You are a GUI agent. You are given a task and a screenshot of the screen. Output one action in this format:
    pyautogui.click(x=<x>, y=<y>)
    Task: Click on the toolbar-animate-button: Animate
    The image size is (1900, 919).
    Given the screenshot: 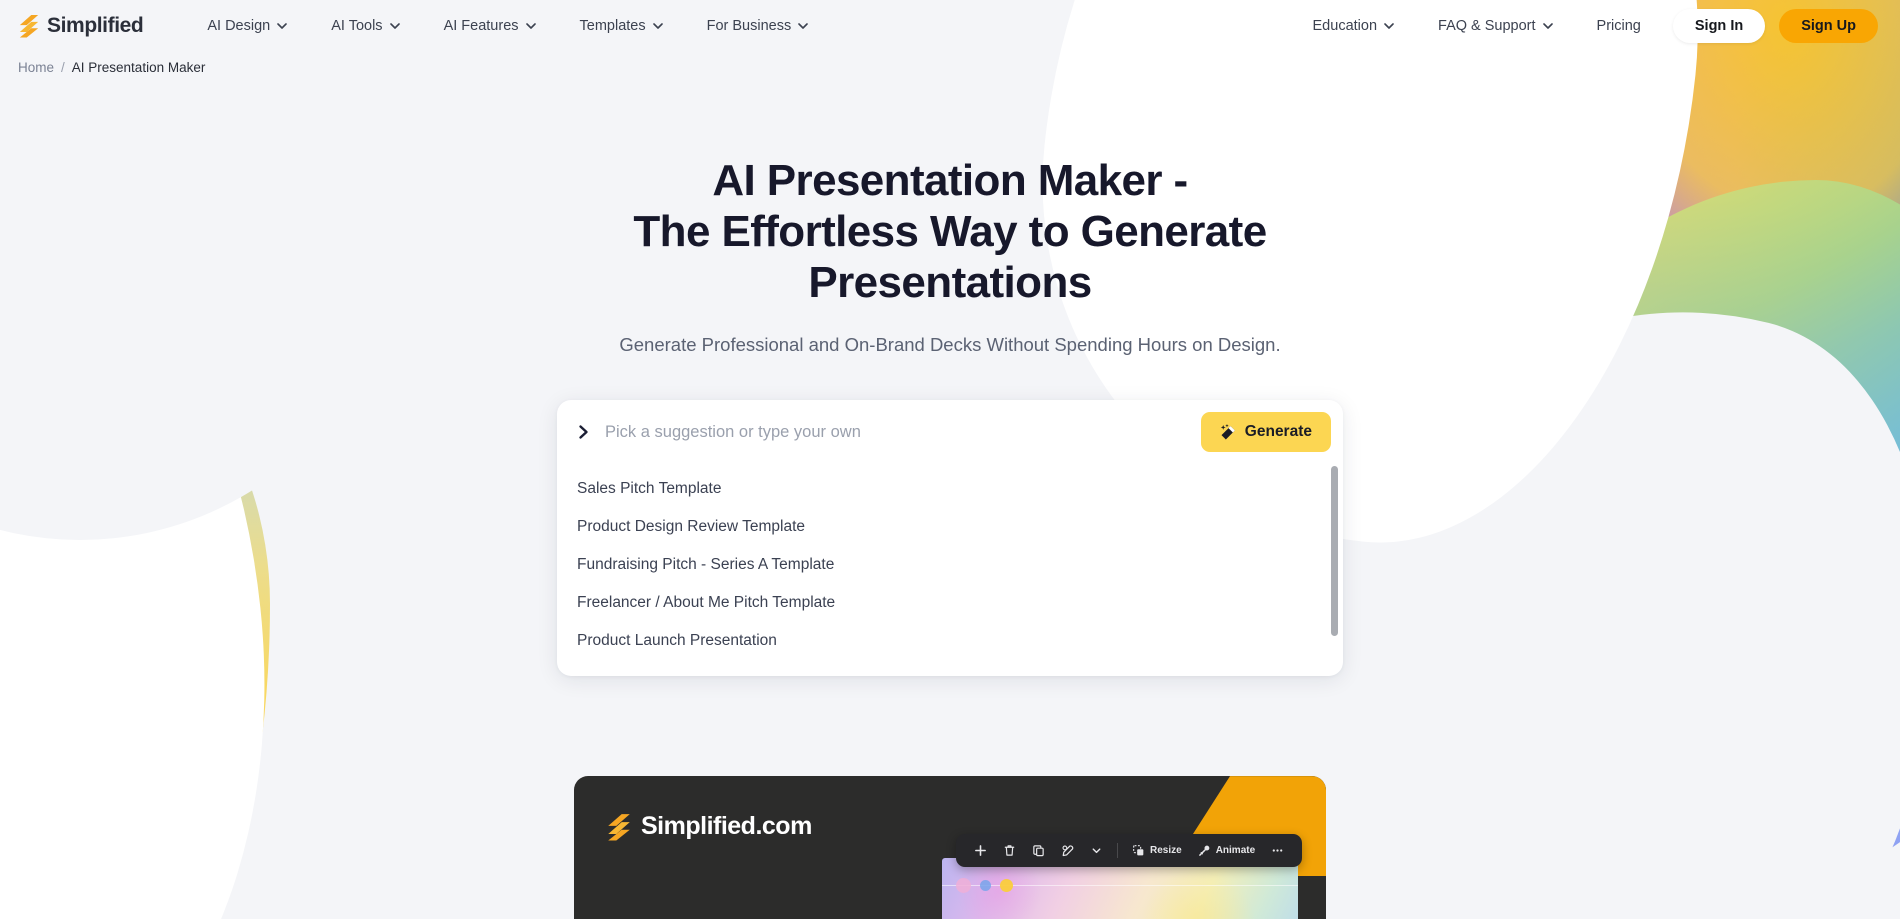 What is the action you would take?
    pyautogui.click(x=1226, y=850)
    